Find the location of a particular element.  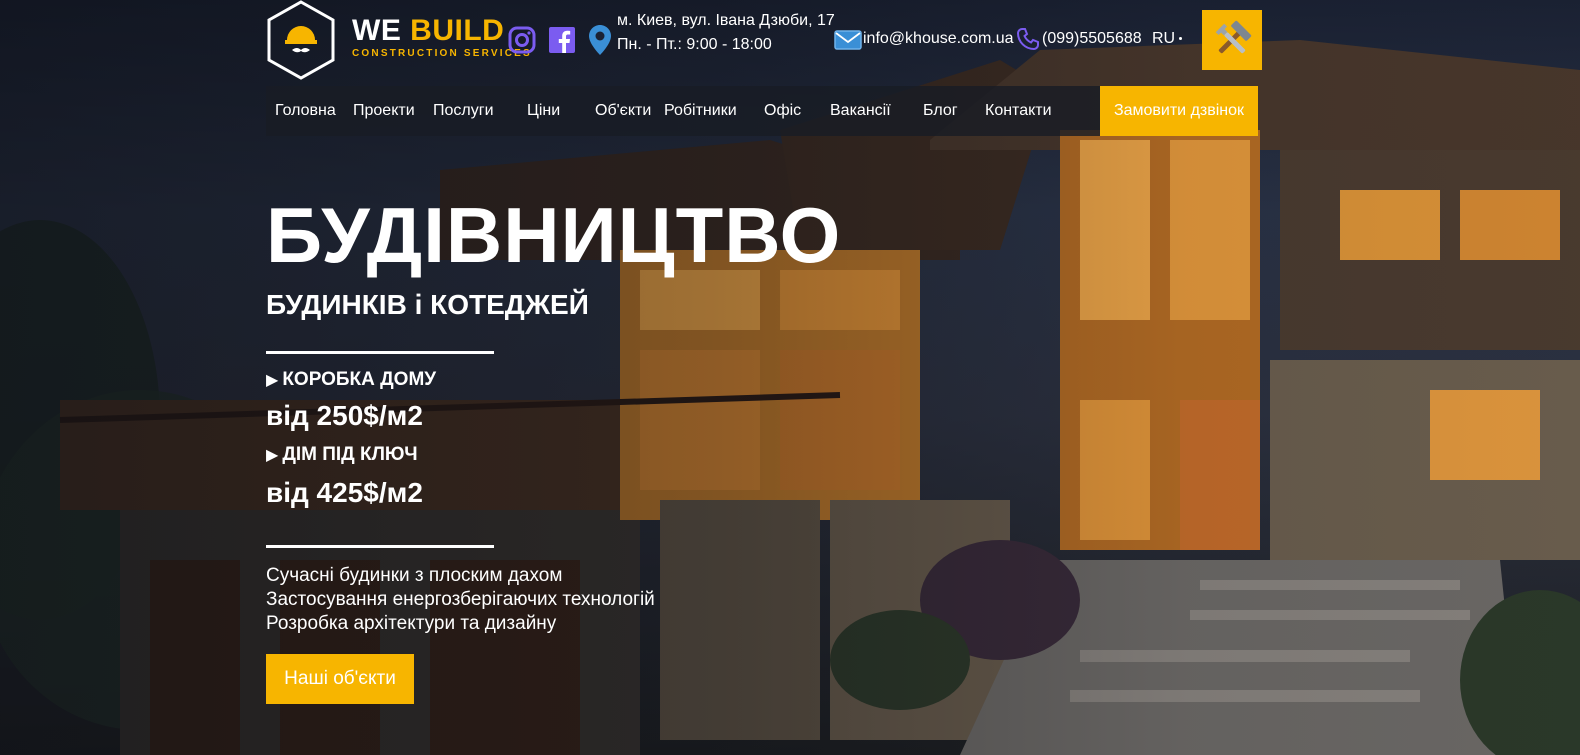

language-dot is located at coordinates (1181, 39).